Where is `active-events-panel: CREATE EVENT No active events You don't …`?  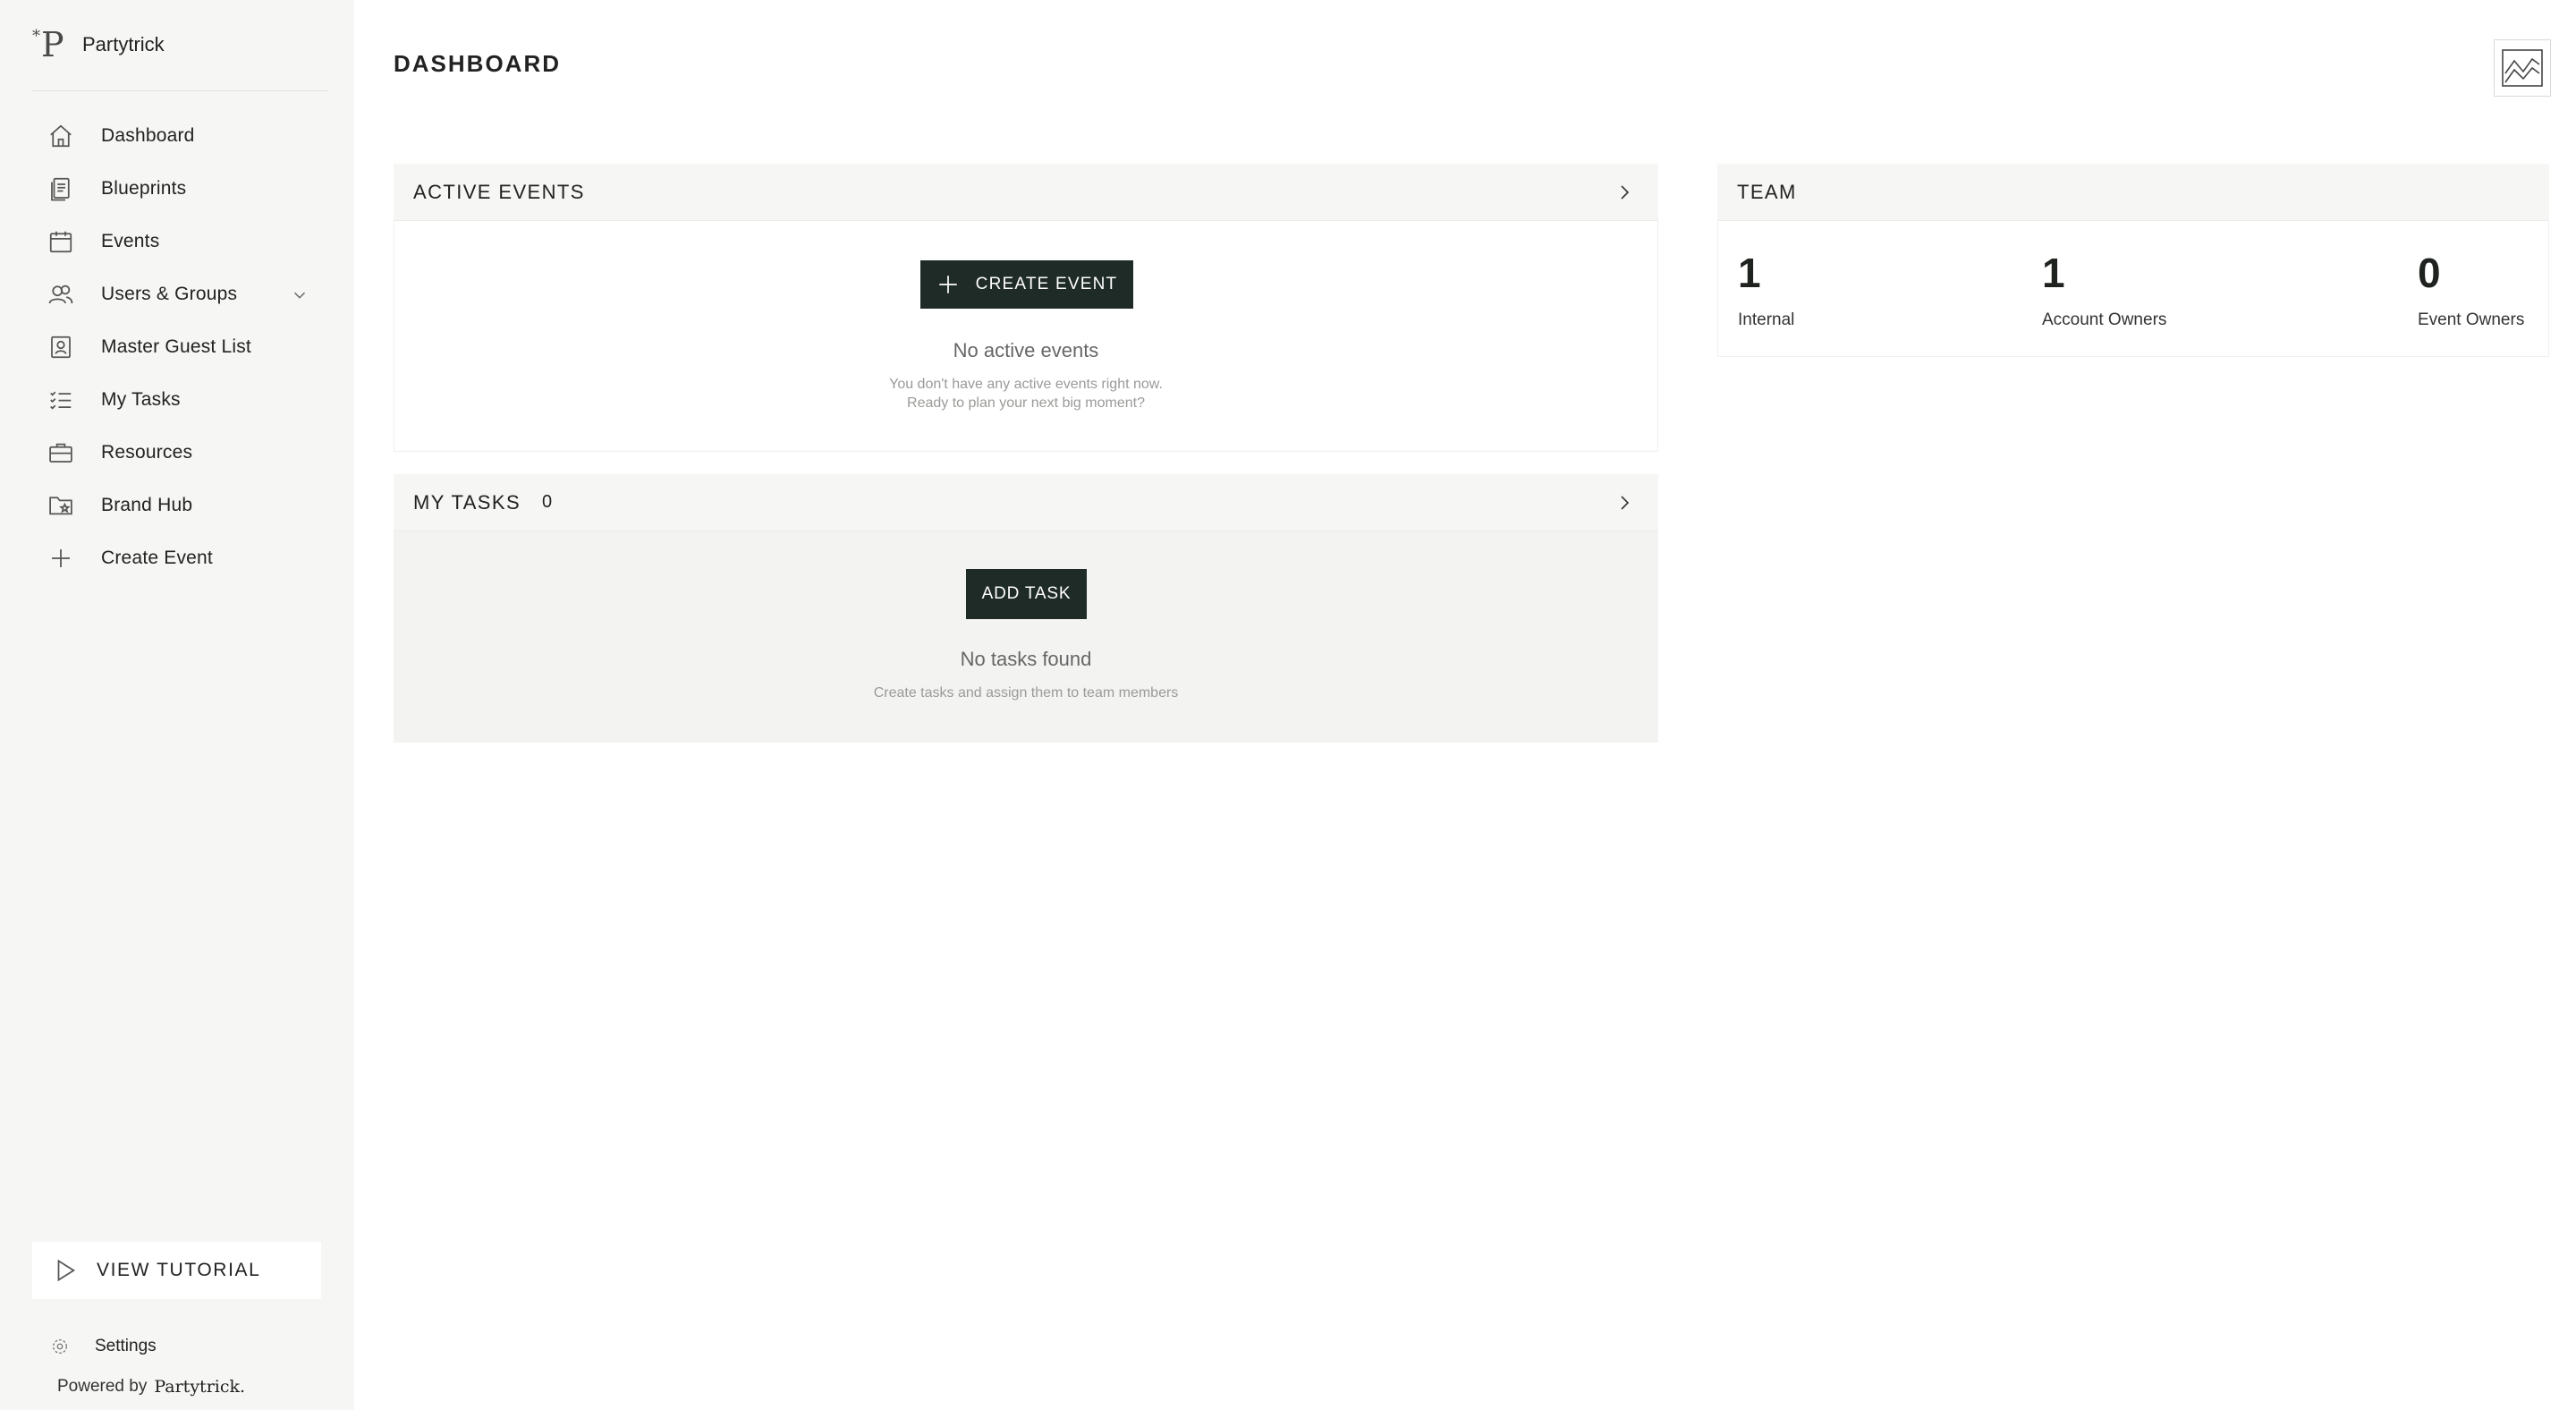
active-events-panel: CREATE EVENT No active events You don't … is located at coordinates (1026, 337).